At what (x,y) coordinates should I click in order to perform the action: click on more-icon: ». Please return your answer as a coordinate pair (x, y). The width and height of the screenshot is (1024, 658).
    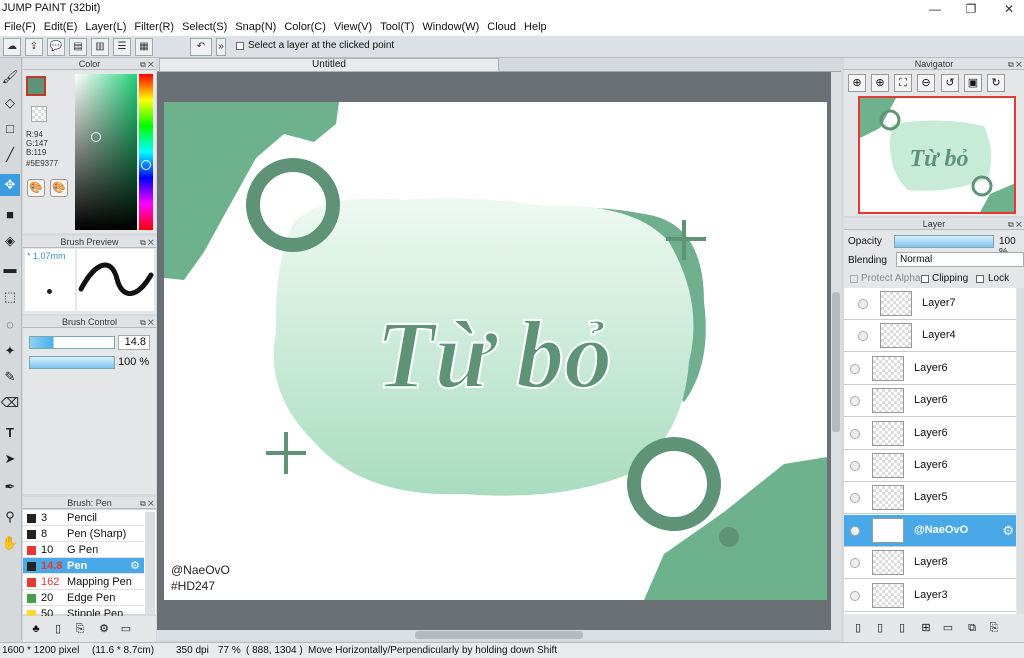
    Looking at the image, I should click on (221, 47).